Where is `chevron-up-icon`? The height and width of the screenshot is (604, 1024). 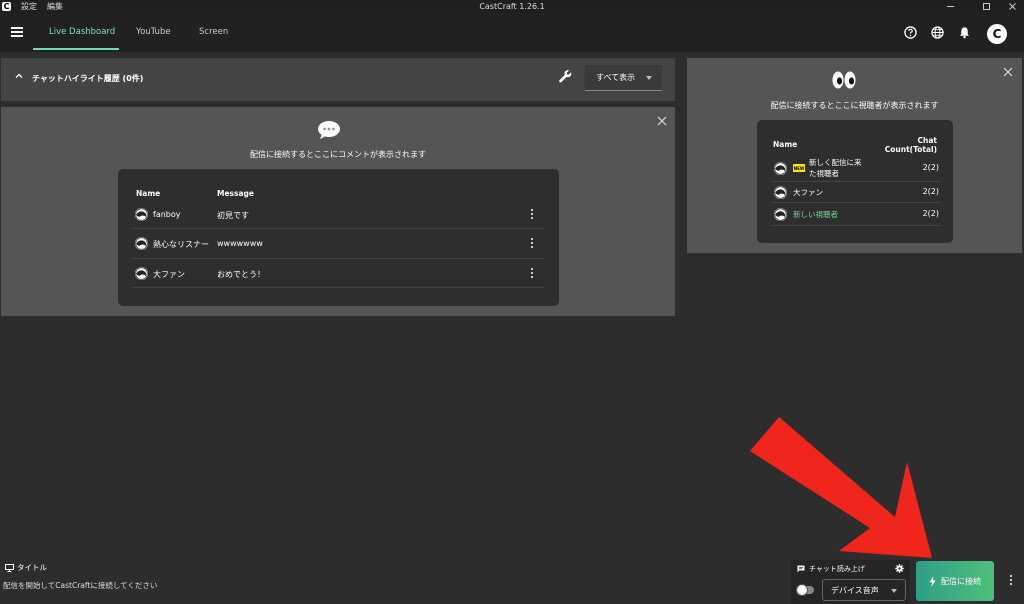 chevron-up-icon is located at coordinates (19, 76).